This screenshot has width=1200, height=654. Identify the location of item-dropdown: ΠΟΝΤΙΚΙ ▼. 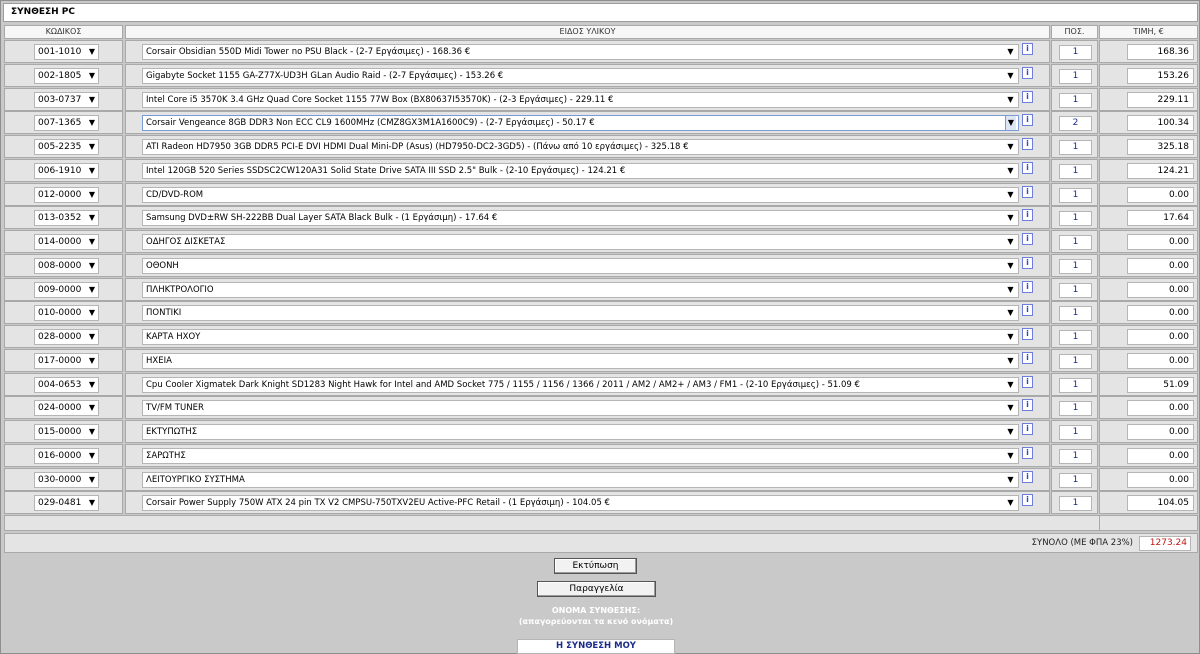
(580, 313).